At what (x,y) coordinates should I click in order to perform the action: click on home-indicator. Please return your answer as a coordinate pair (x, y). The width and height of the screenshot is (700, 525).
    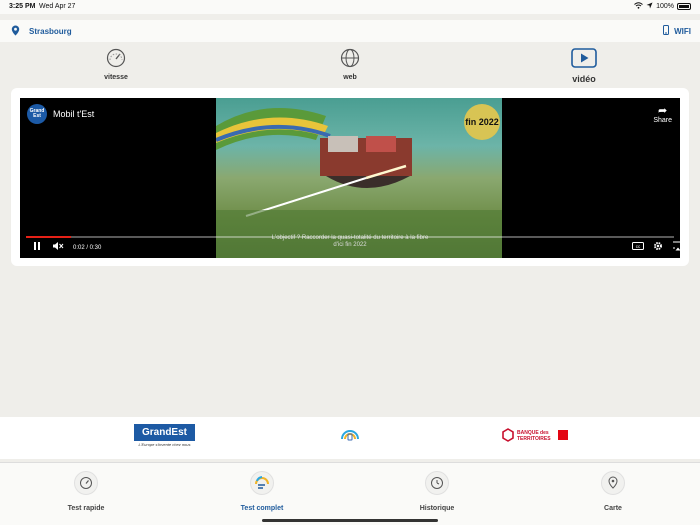
    Looking at the image, I should click on (350, 520).